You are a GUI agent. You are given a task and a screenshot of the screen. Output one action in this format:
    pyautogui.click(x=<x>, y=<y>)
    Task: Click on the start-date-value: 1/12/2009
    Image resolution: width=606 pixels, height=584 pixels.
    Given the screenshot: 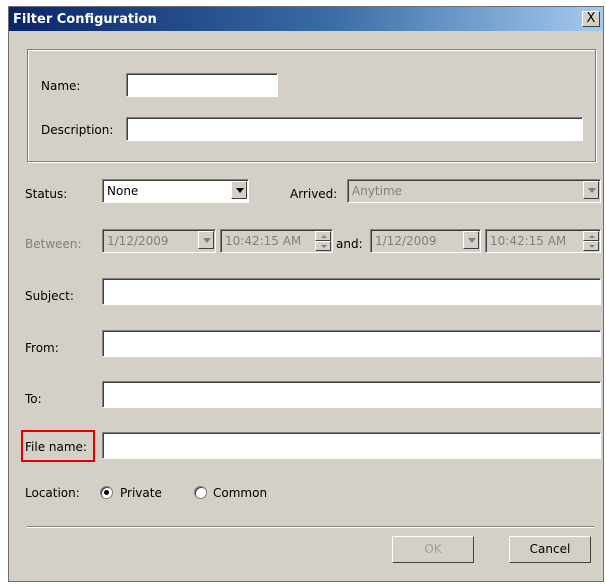 What is the action you would take?
    pyautogui.click(x=138, y=241)
    